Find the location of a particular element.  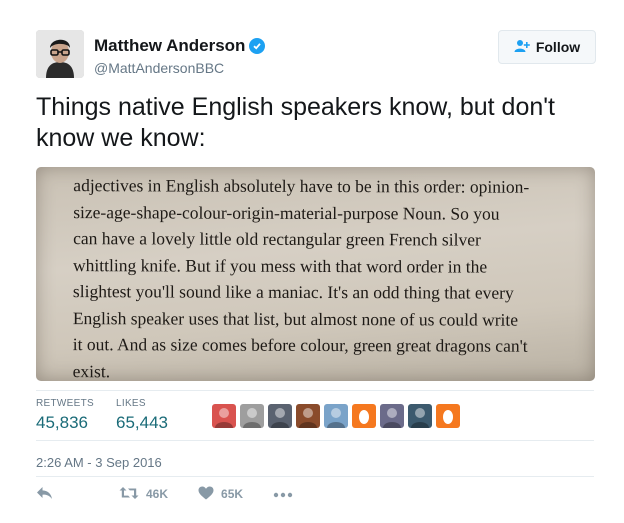

tweet-actions: 46K 65K is located at coordinates (164, 494).